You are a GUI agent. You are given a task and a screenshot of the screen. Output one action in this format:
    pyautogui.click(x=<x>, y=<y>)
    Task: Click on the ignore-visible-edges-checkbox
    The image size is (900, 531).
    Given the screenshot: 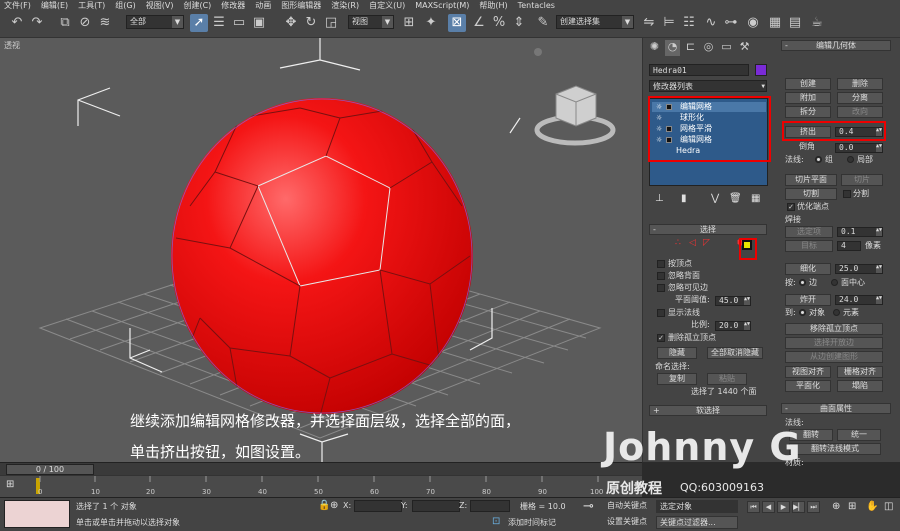 What is the action you would take?
    pyautogui.click(x=661, y=288)
    